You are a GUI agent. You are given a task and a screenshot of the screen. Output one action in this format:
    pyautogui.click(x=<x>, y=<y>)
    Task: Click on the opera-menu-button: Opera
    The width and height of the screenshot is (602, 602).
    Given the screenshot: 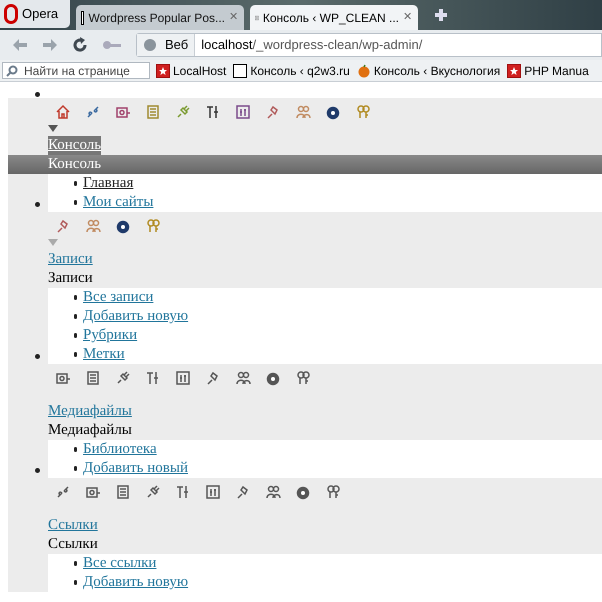 What is the action you would take?
    pyautogui.click(x=35, y=14)
    